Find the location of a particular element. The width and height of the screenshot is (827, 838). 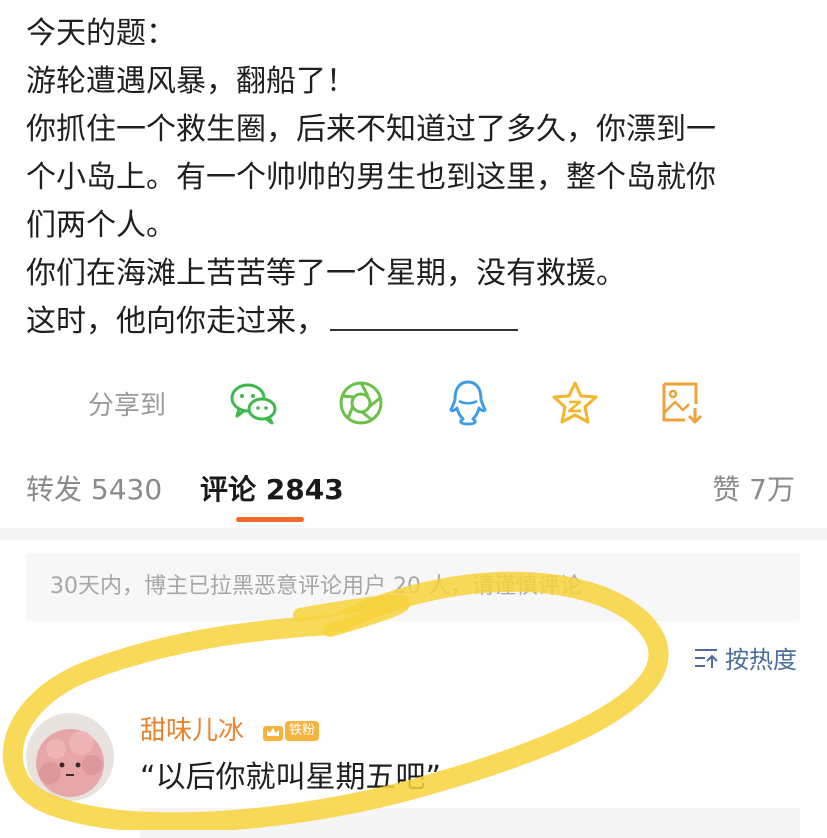

post-line: 你们在海滩上苦苦等了一个星期，没有救援。 is located at coordinates (326, 273).